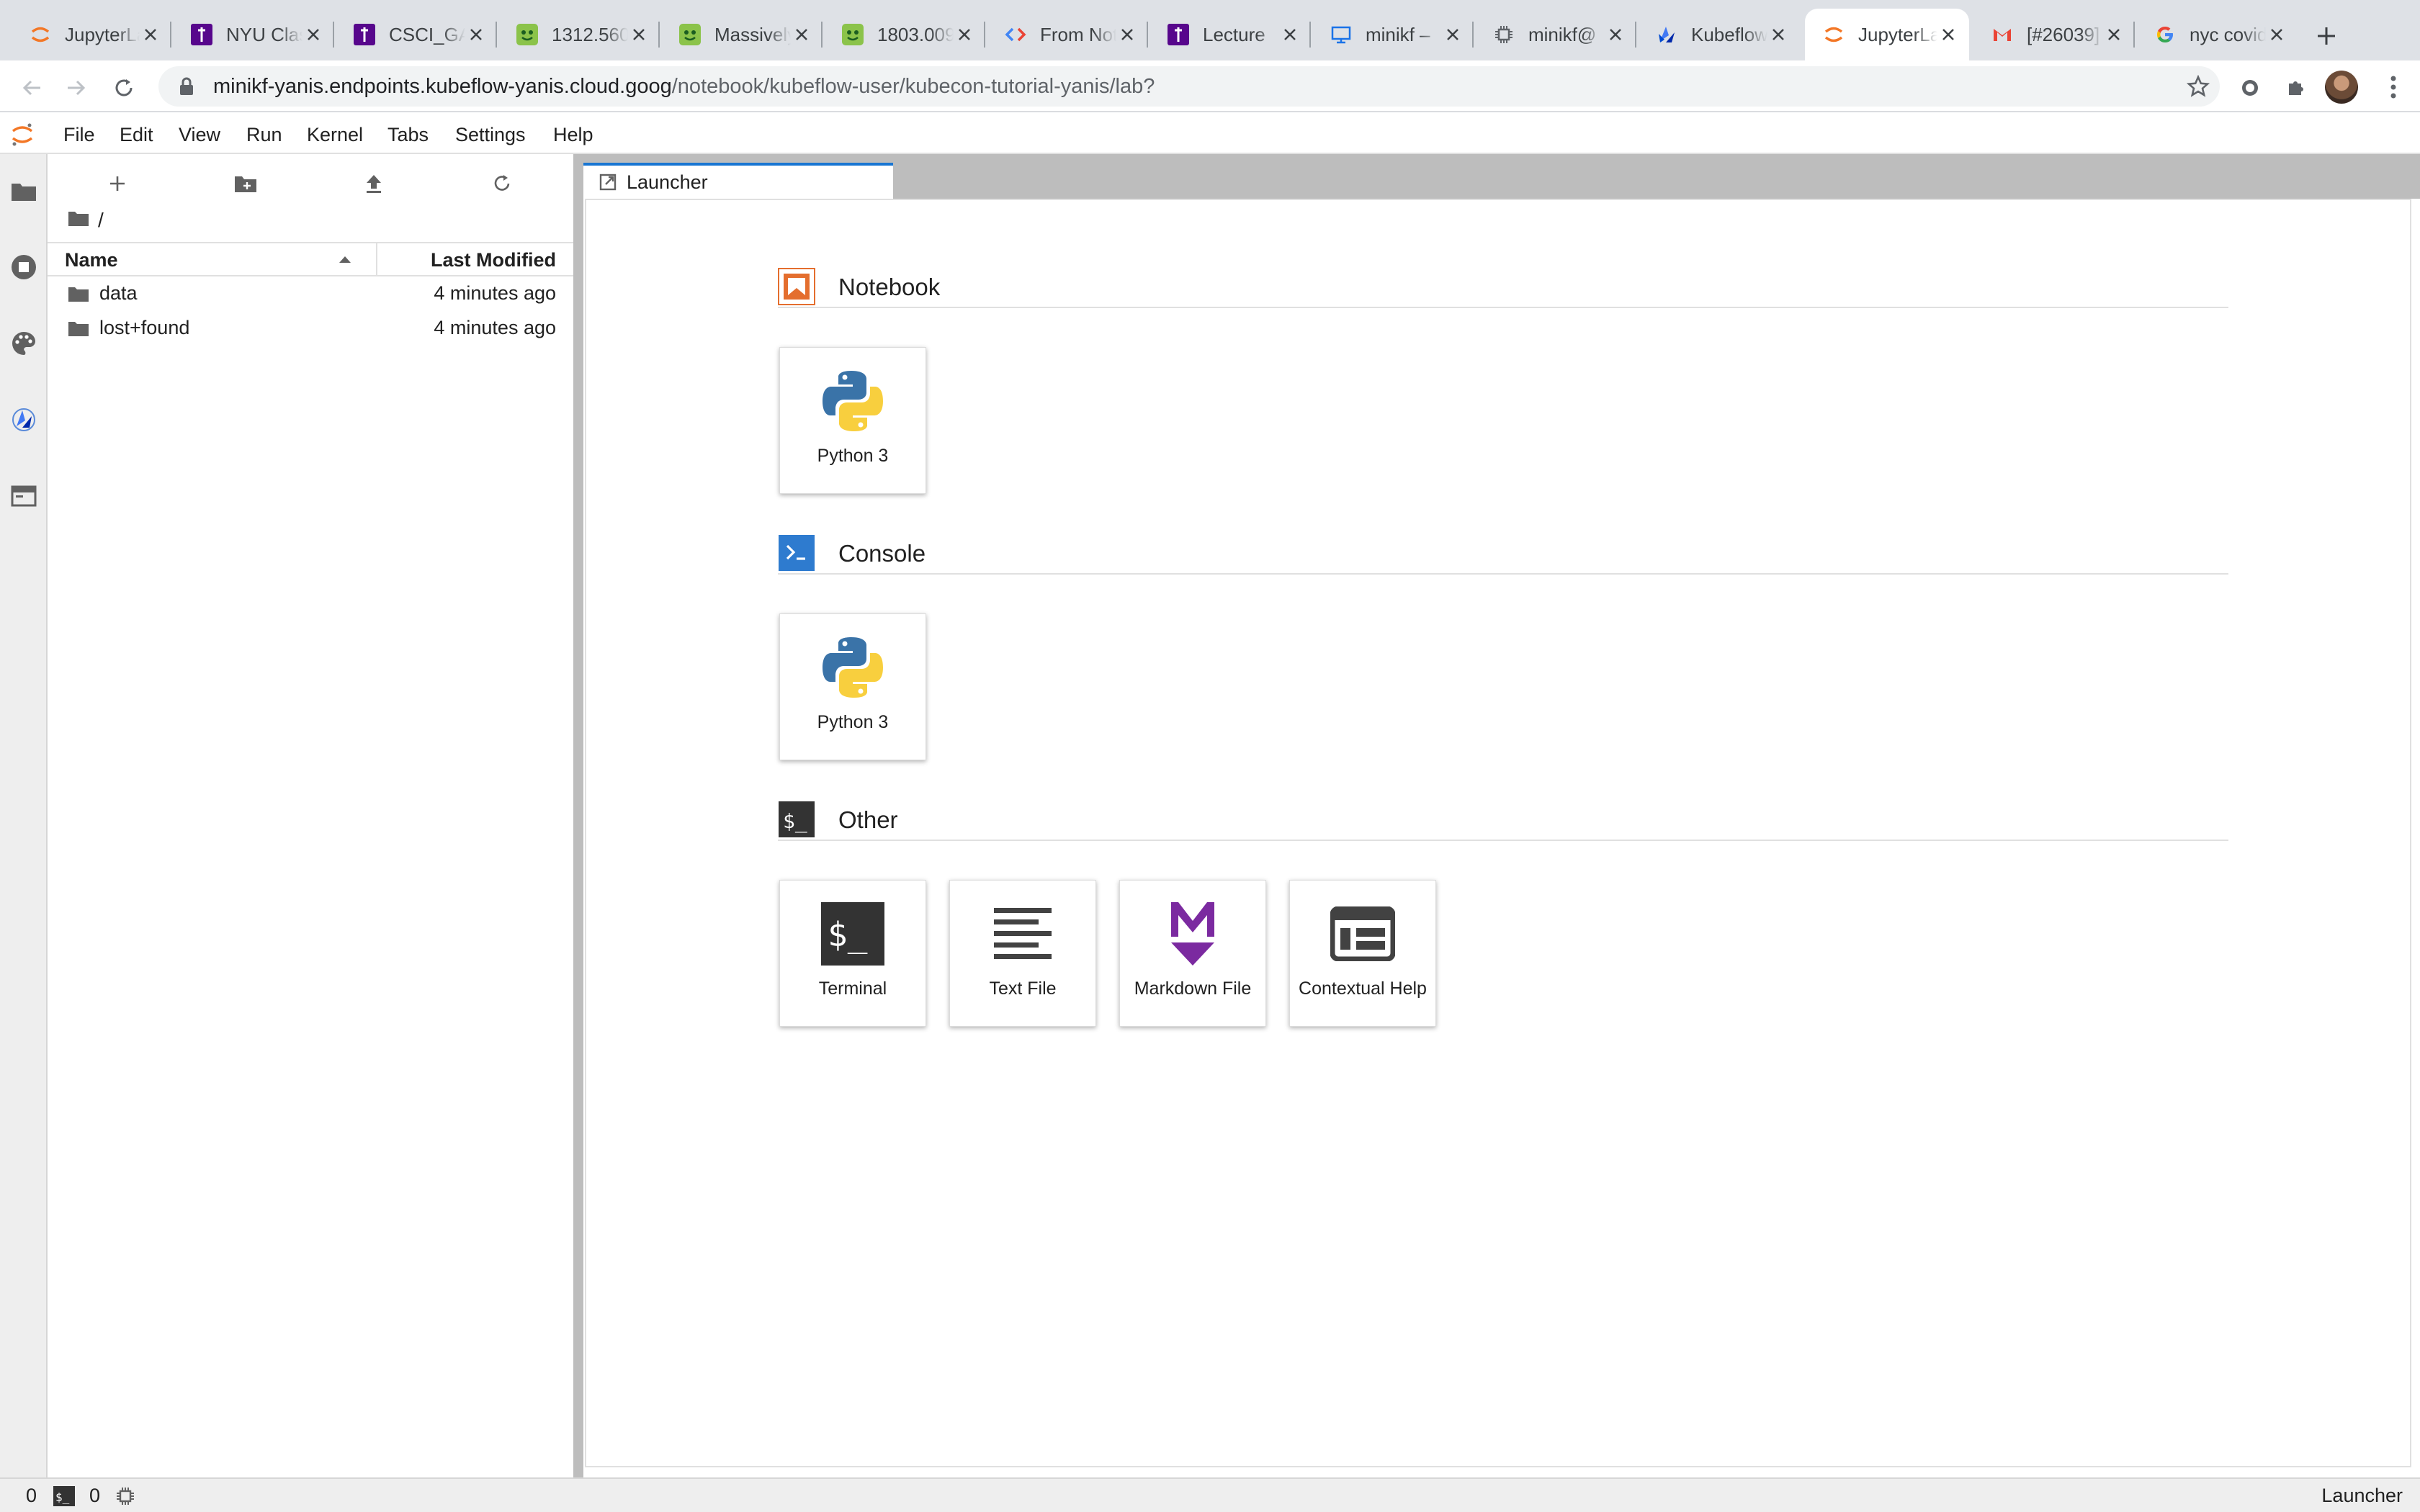 The width and height of the screenshot is (2420, 1512). I want to click on file-browser-folder-icon, so click(24, 191).